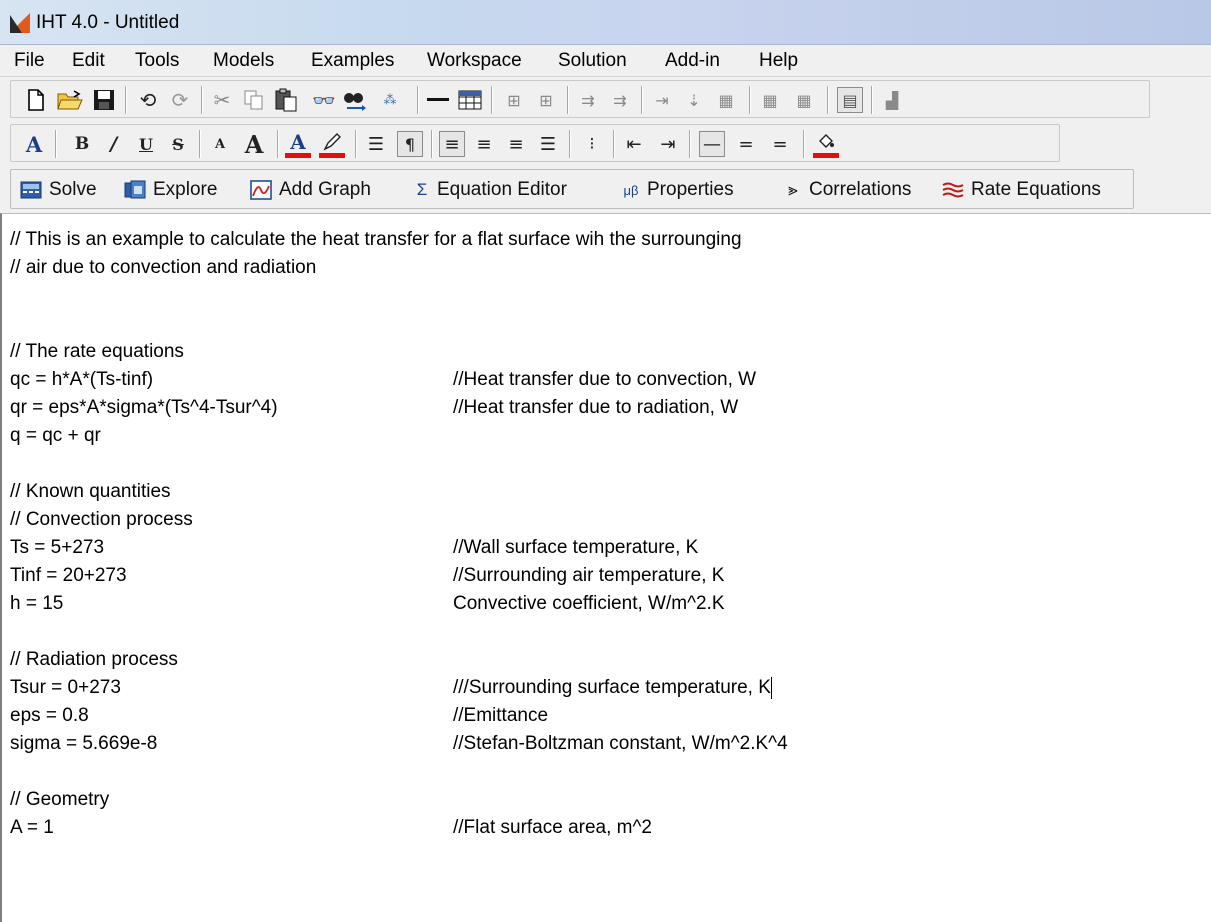 The height and width of the screenshot is (922, 1211). Describe the element at coordinates (548, 144) in the screenshot. I see `align-justify-icon: ☰` at that location.